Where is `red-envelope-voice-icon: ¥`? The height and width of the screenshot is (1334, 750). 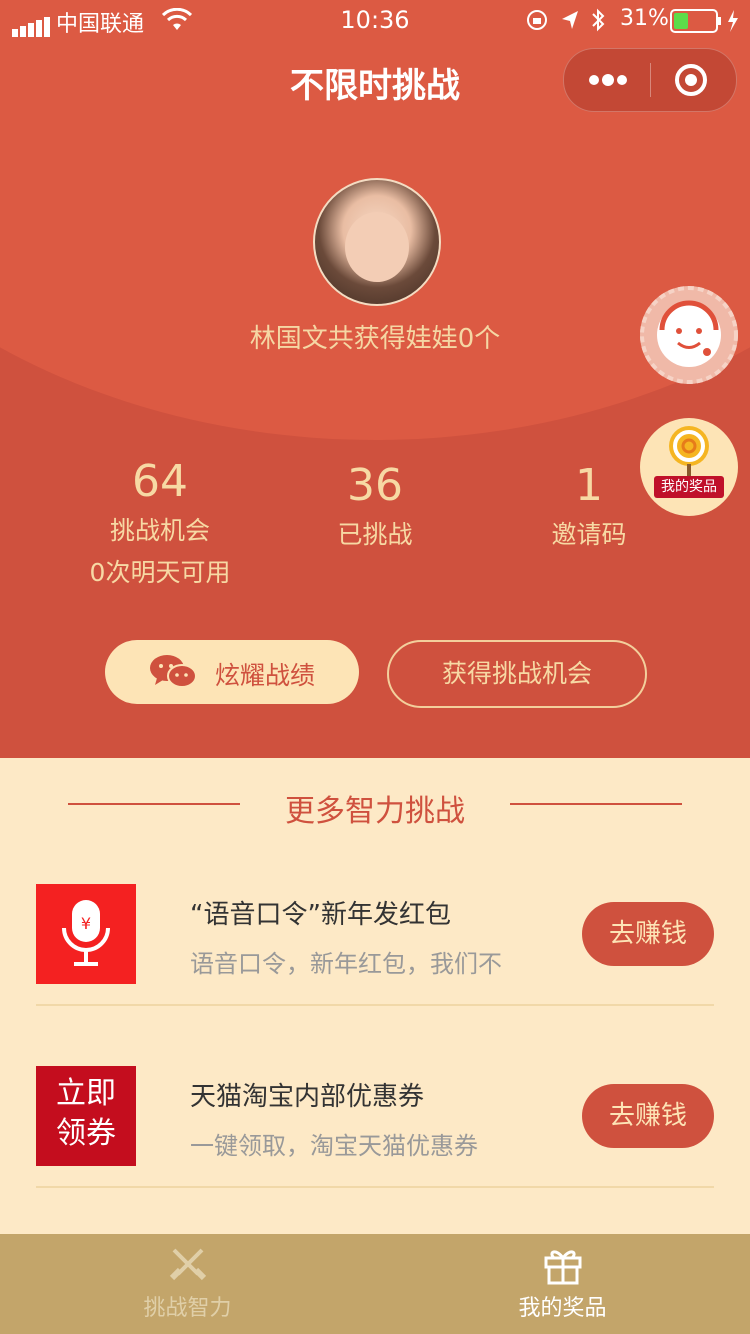 red-envelope-voice-icon: ¥ is located at coordinates (86, 933).